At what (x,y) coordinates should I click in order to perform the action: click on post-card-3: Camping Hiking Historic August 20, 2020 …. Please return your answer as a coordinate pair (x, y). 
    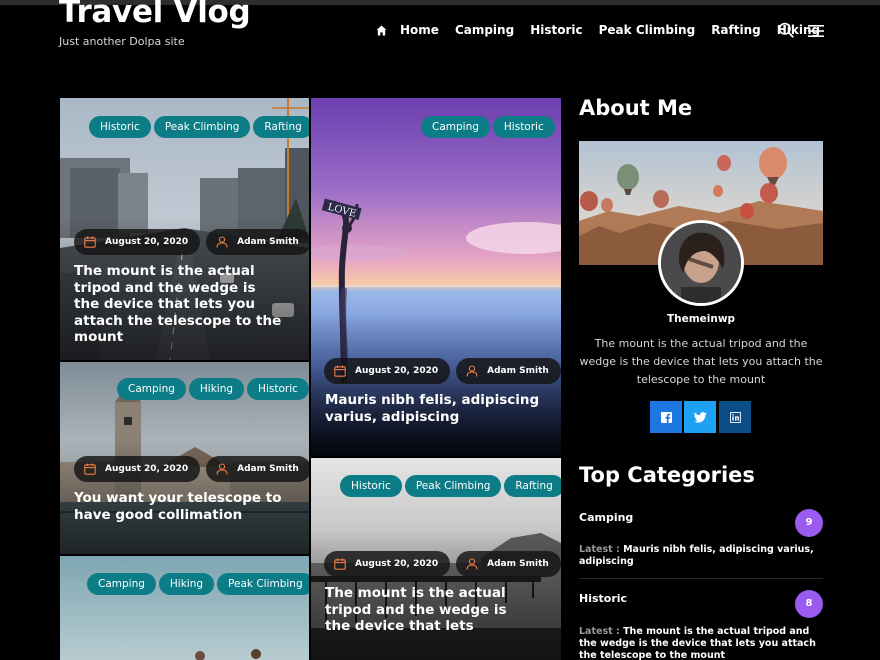
    Looking at the image, I should click on (184, 458).